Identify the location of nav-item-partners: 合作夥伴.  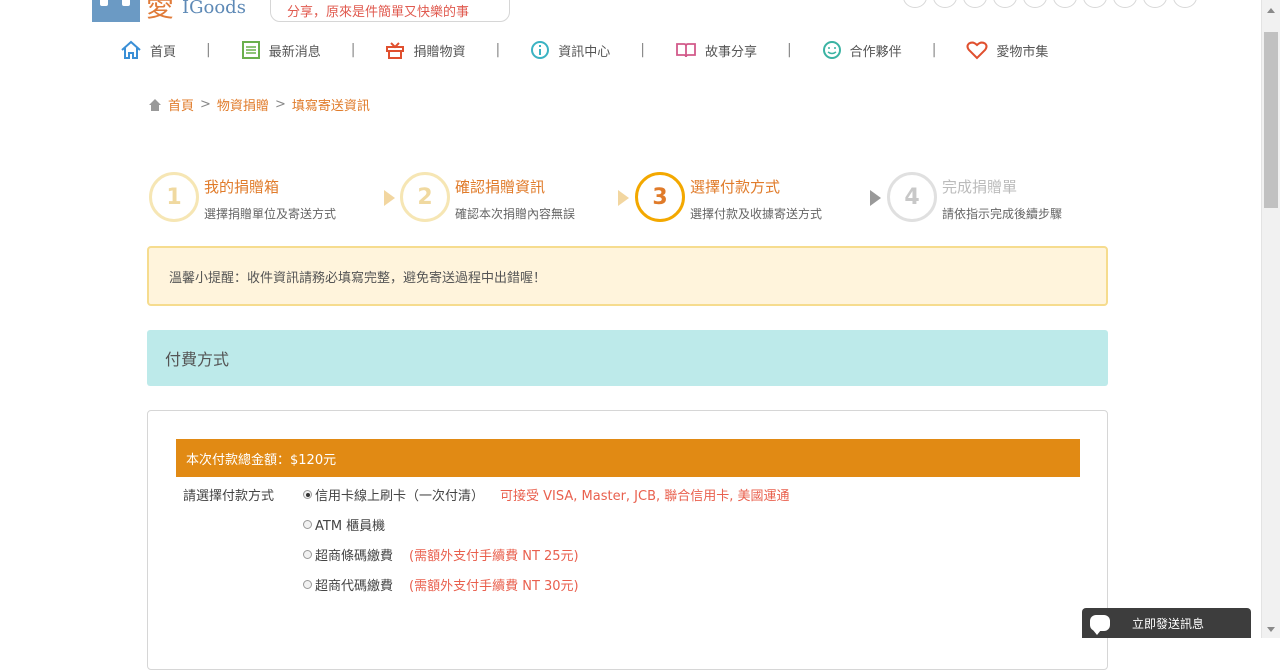
(862, 50).